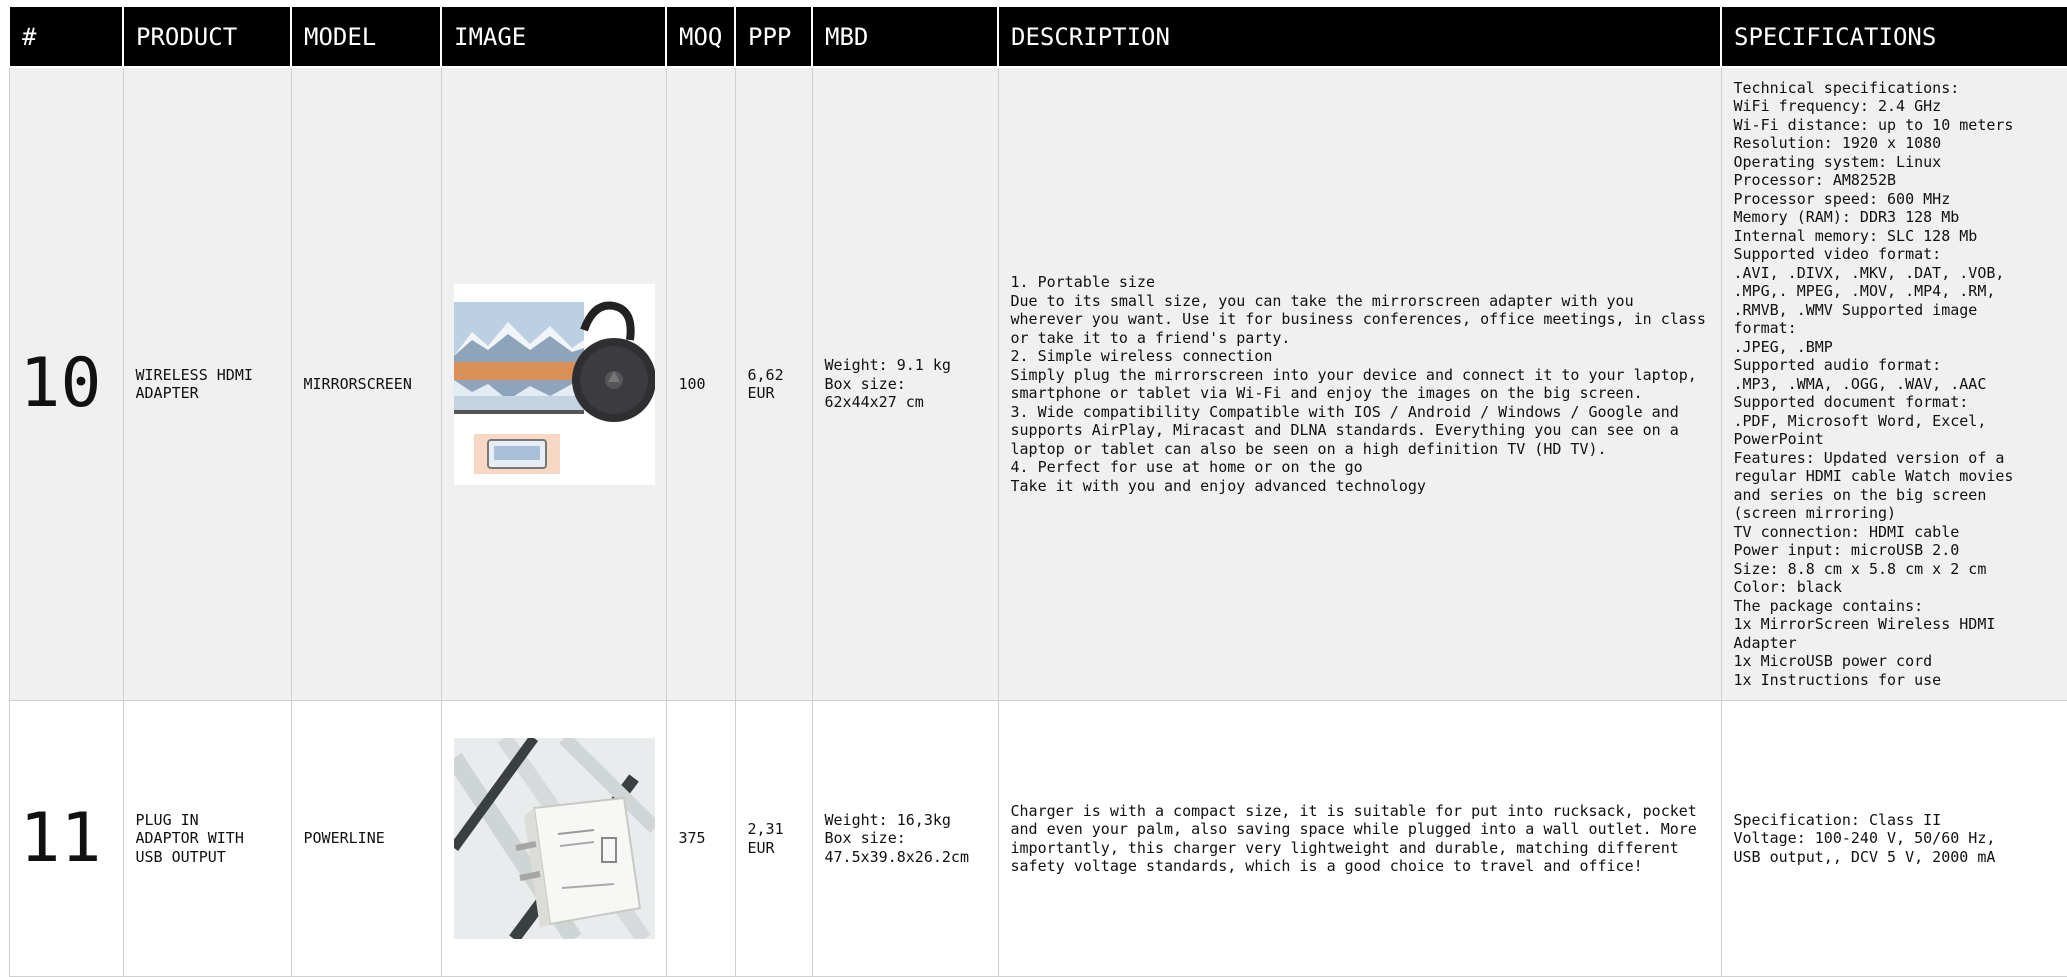 Image resolution: width=2067 pixels, height=977 pixels. What do you see at coordinates (366, 838) in the screenshot?
I see `product-model: POWERLINE` at bounding box center [366, 838].